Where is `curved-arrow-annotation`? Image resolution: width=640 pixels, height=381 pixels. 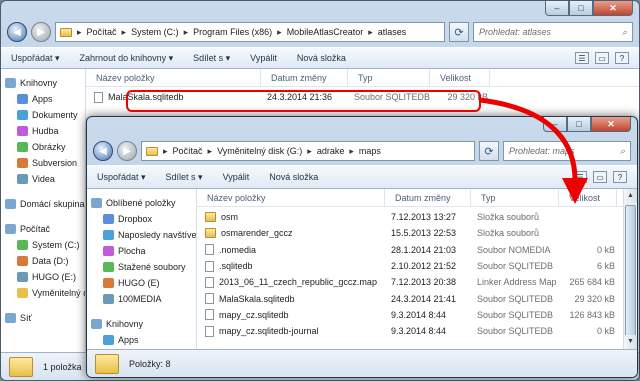 curved-arrow-annotation is located at coordinates (533, 150).